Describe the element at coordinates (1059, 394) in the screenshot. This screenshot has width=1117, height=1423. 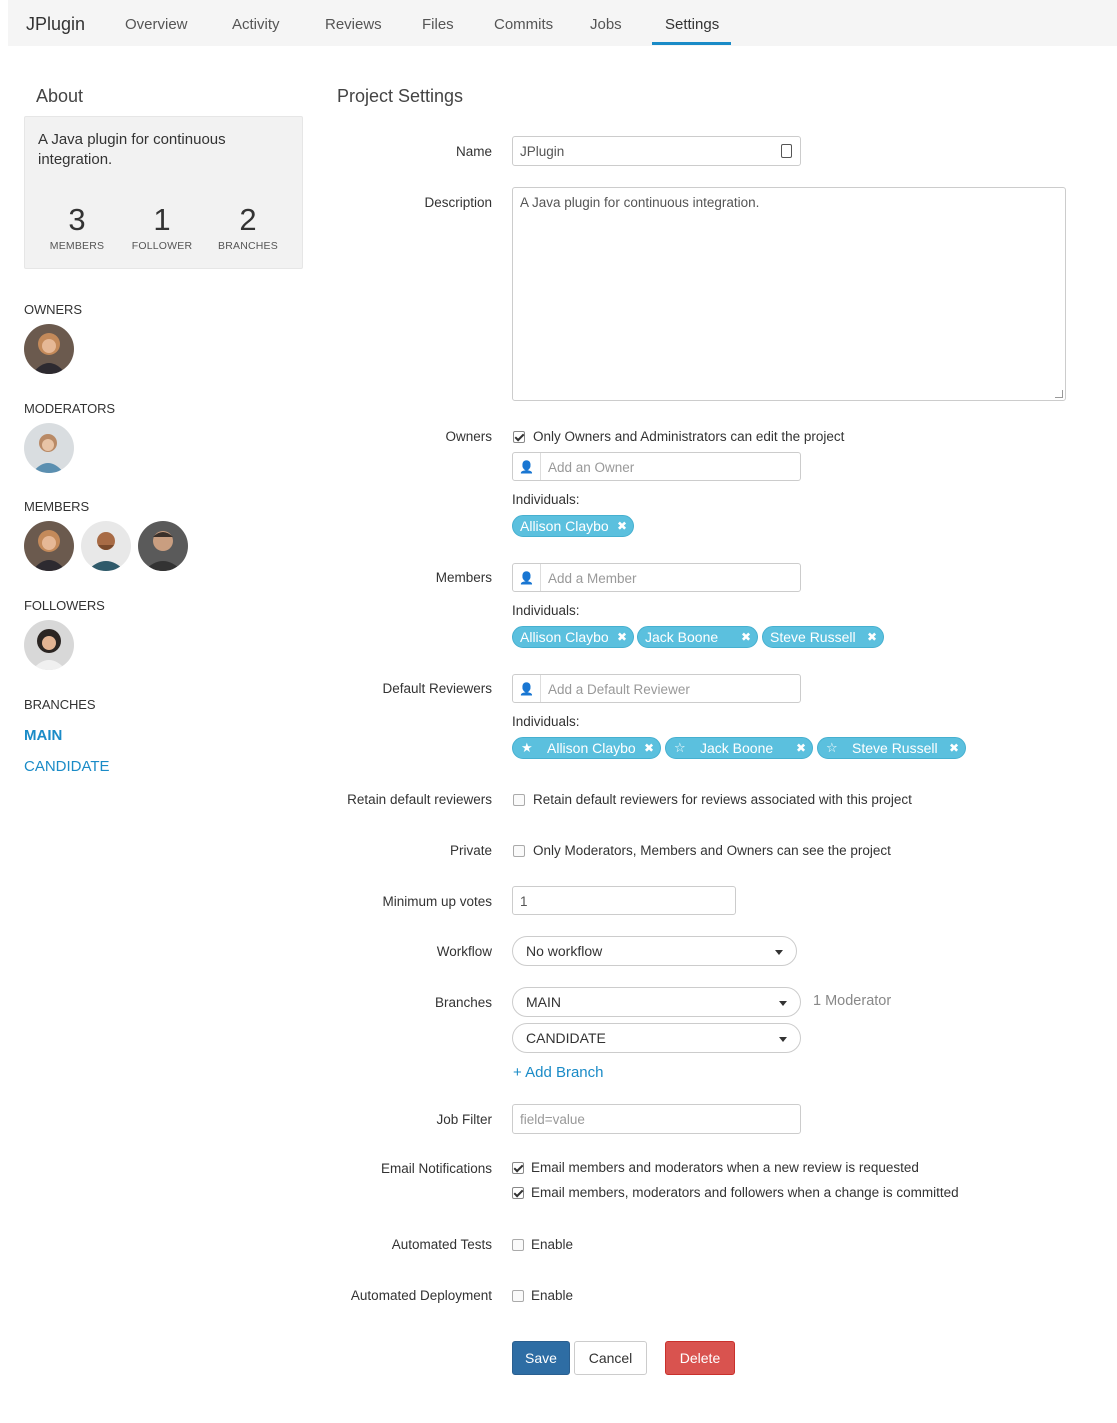
I see `resize-handle-icon` at that location.